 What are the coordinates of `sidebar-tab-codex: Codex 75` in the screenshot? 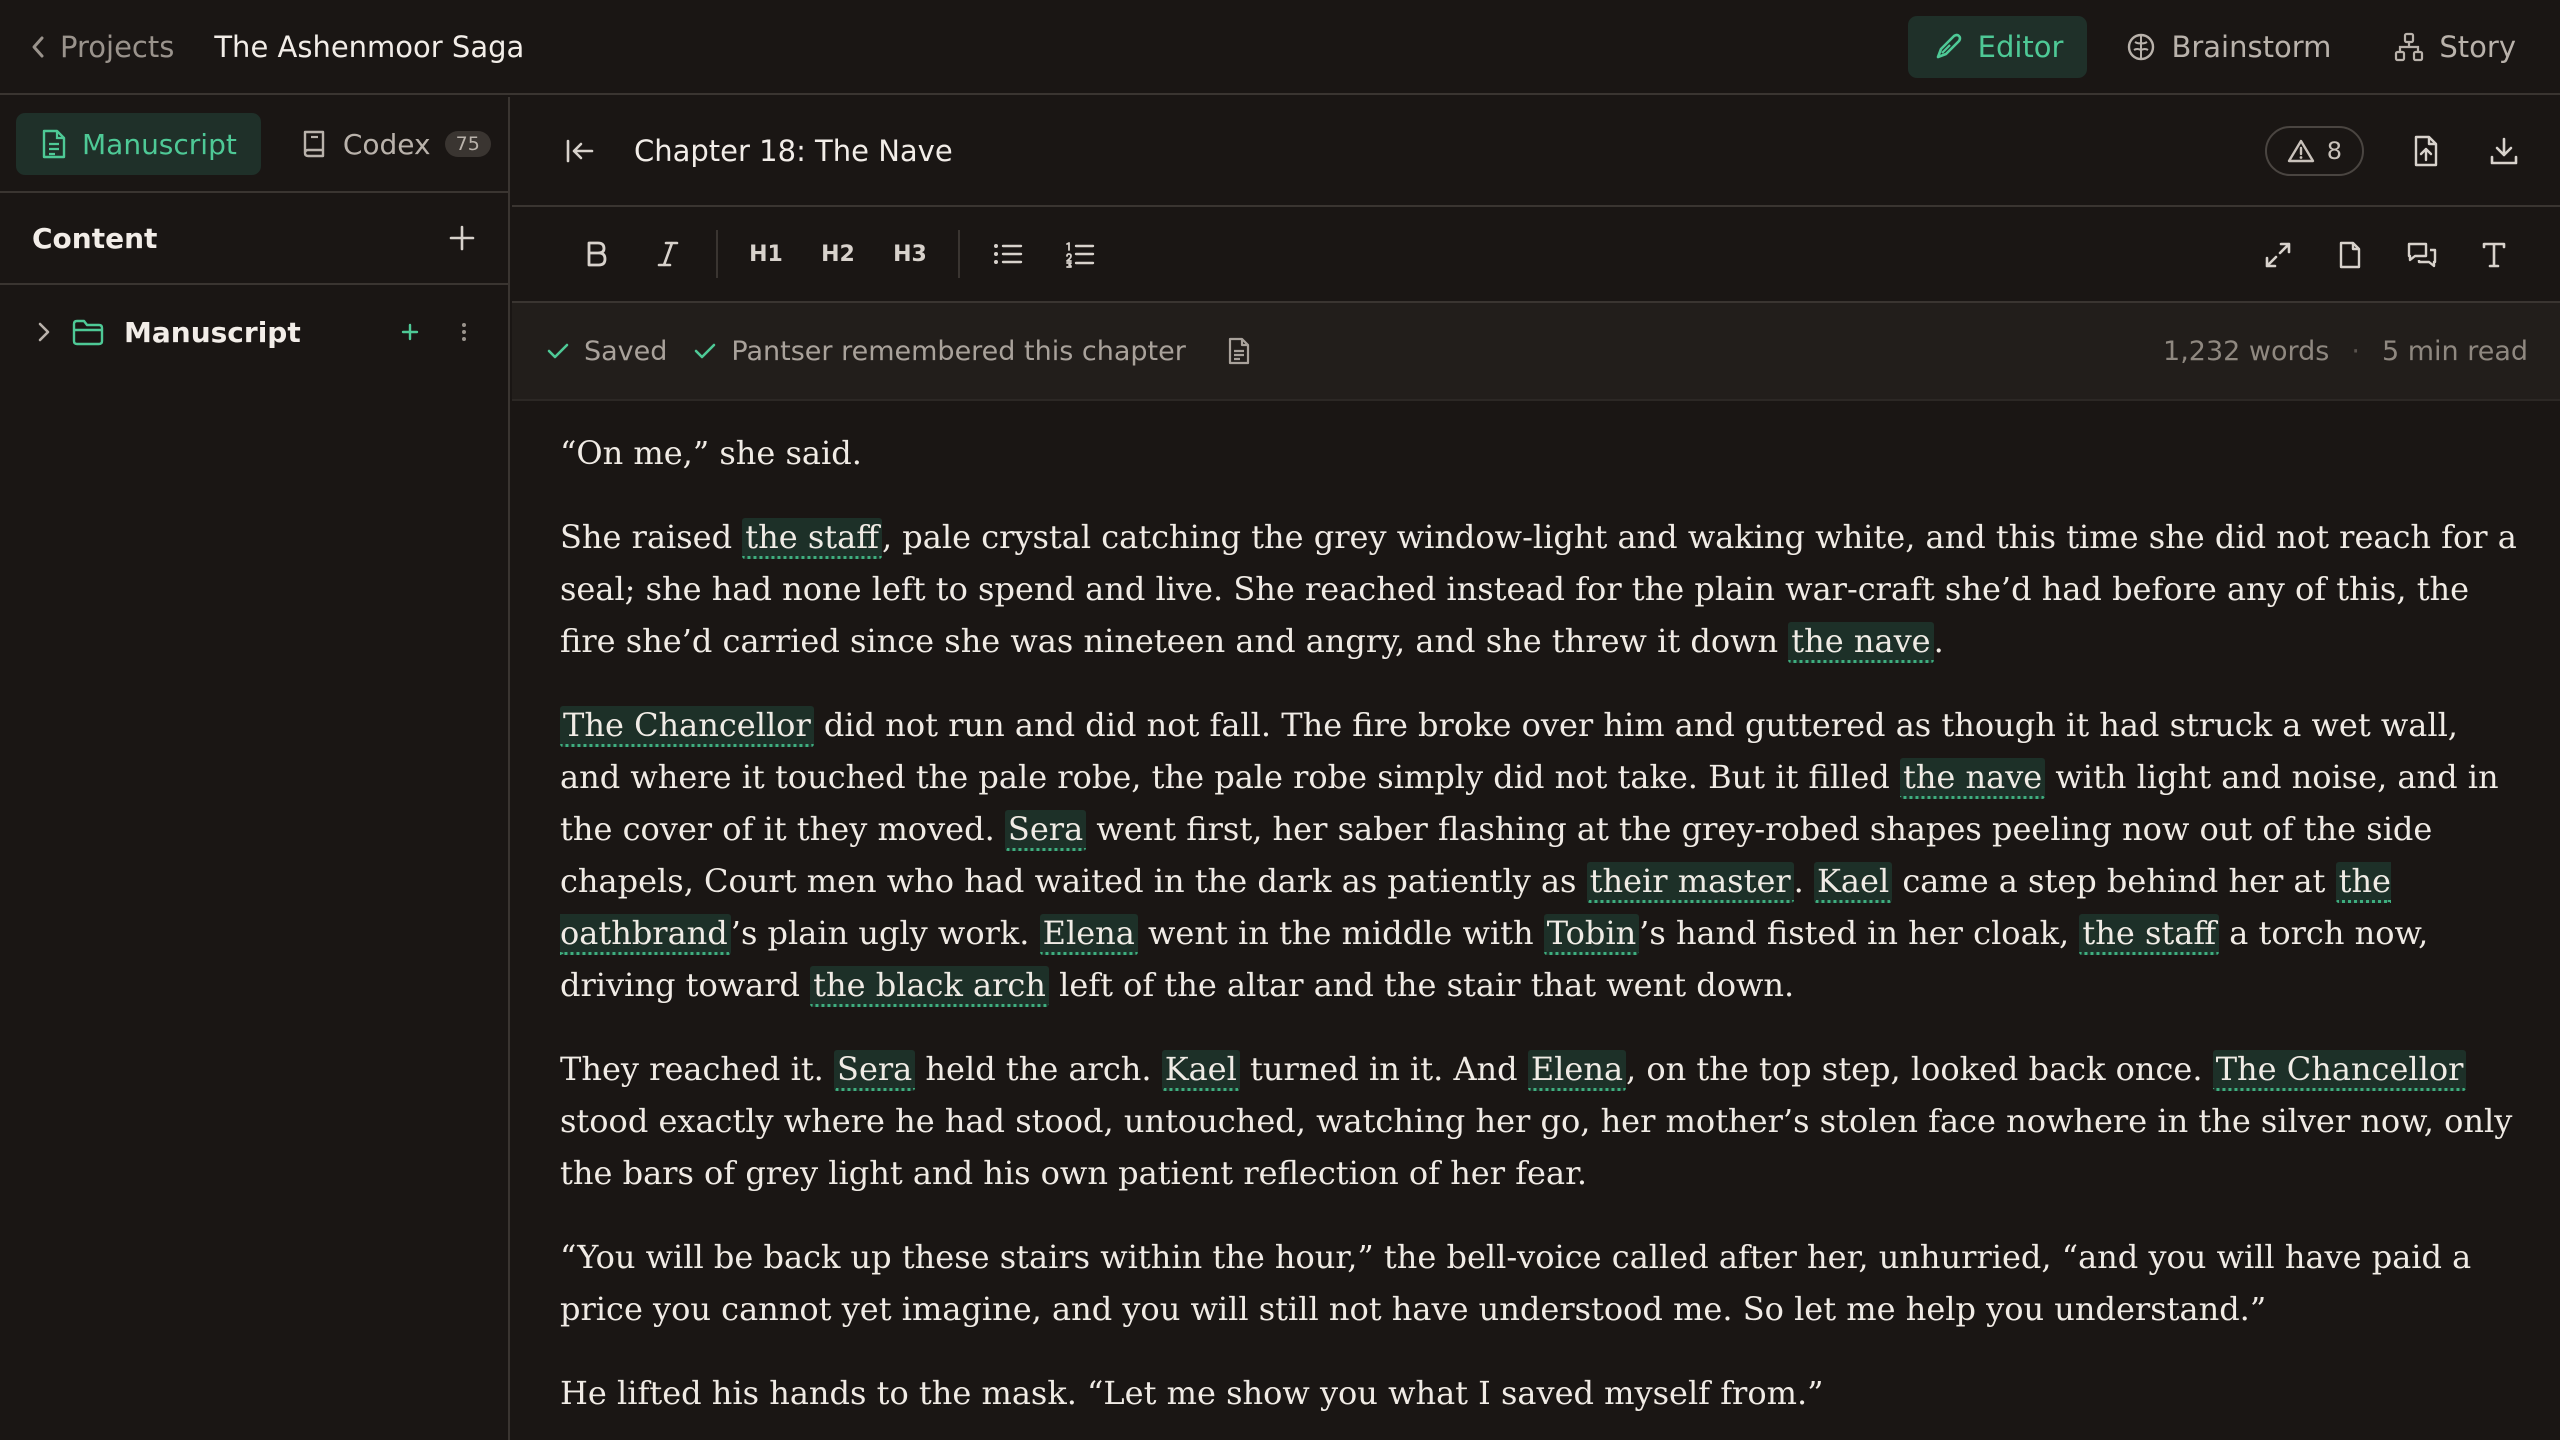 It's located at (396, 144).